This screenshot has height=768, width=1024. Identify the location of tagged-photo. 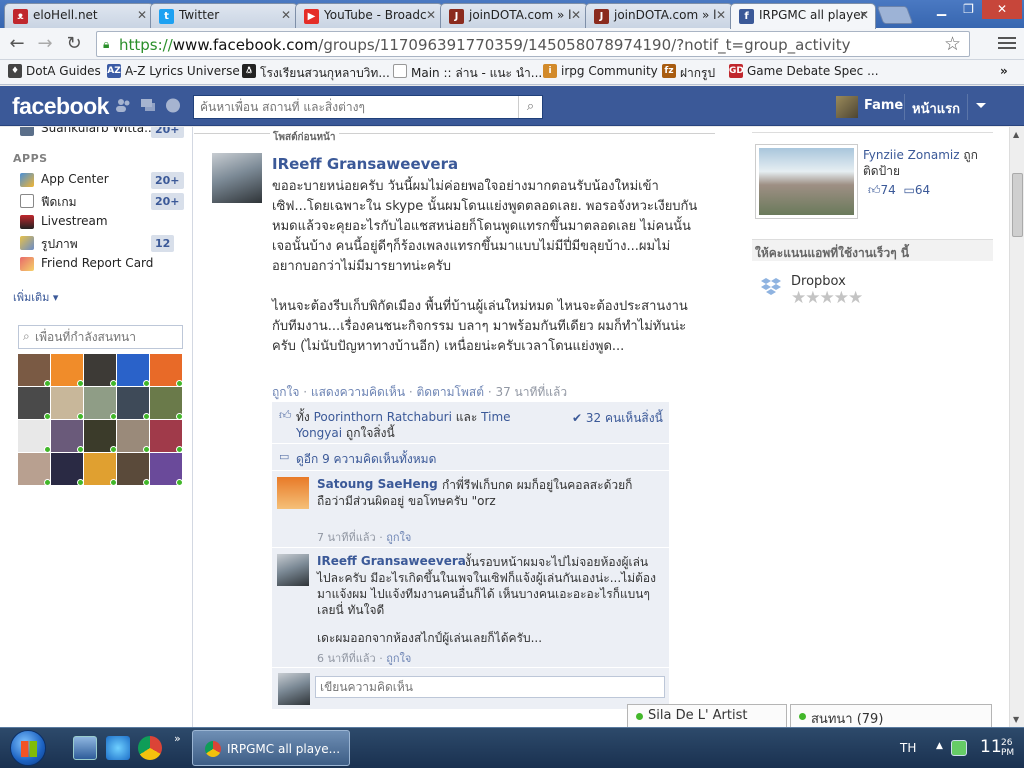
(806, 181).